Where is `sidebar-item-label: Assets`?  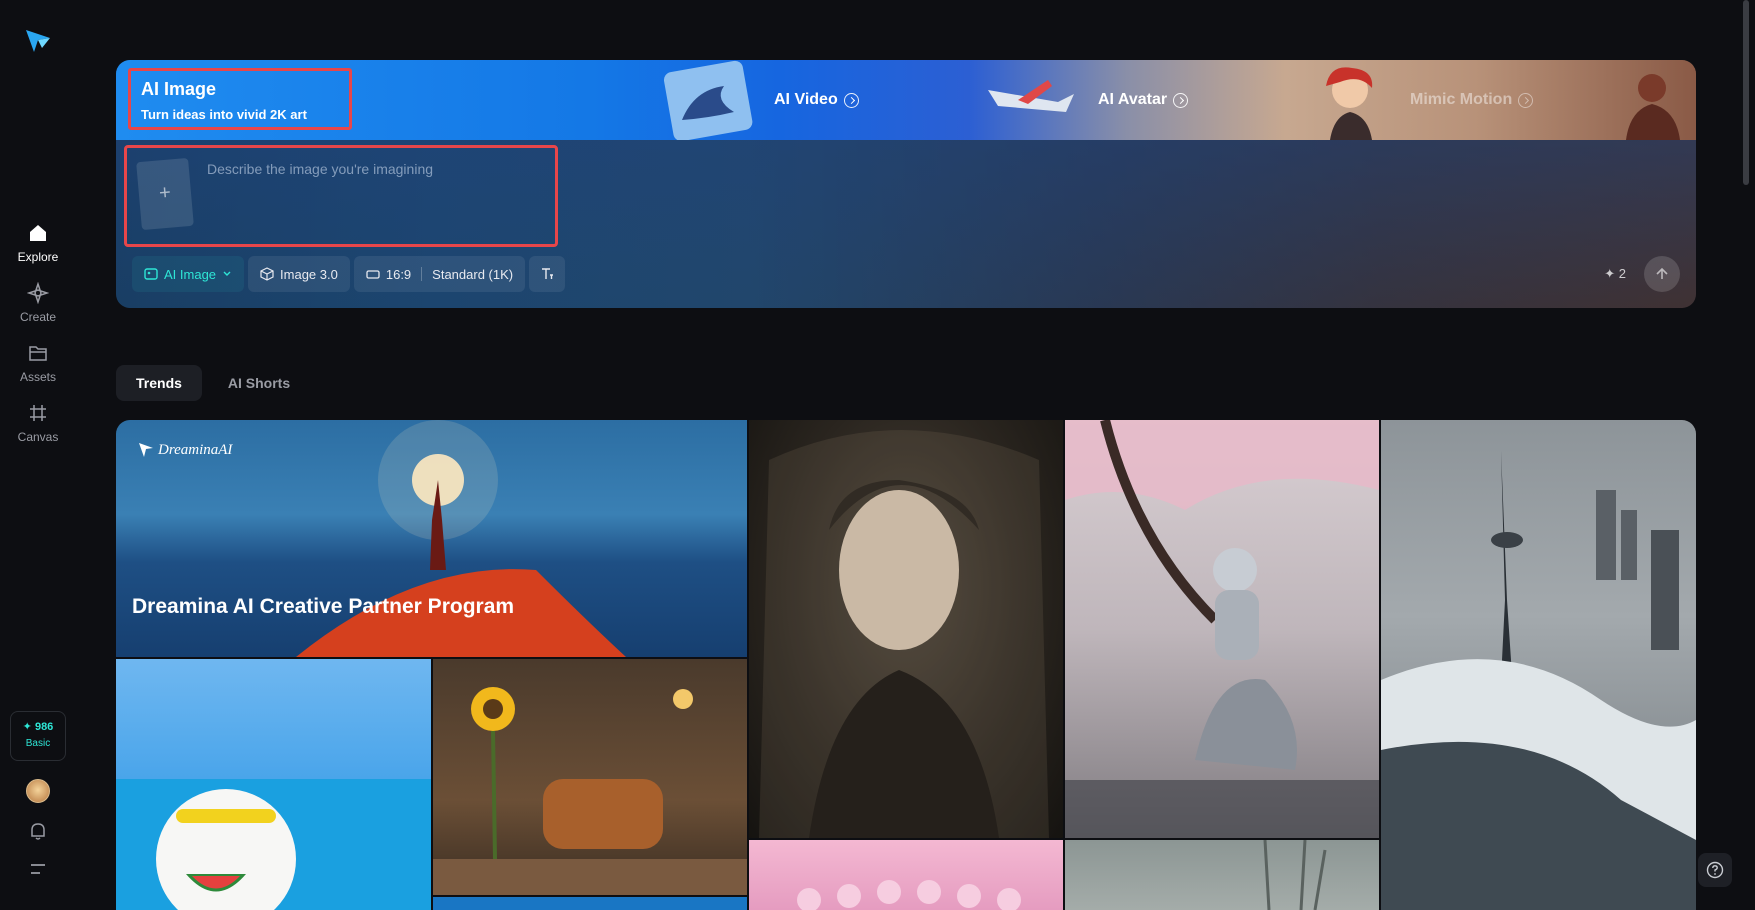 sidebar-item-label: Assets is located at coordinates (37, 377).